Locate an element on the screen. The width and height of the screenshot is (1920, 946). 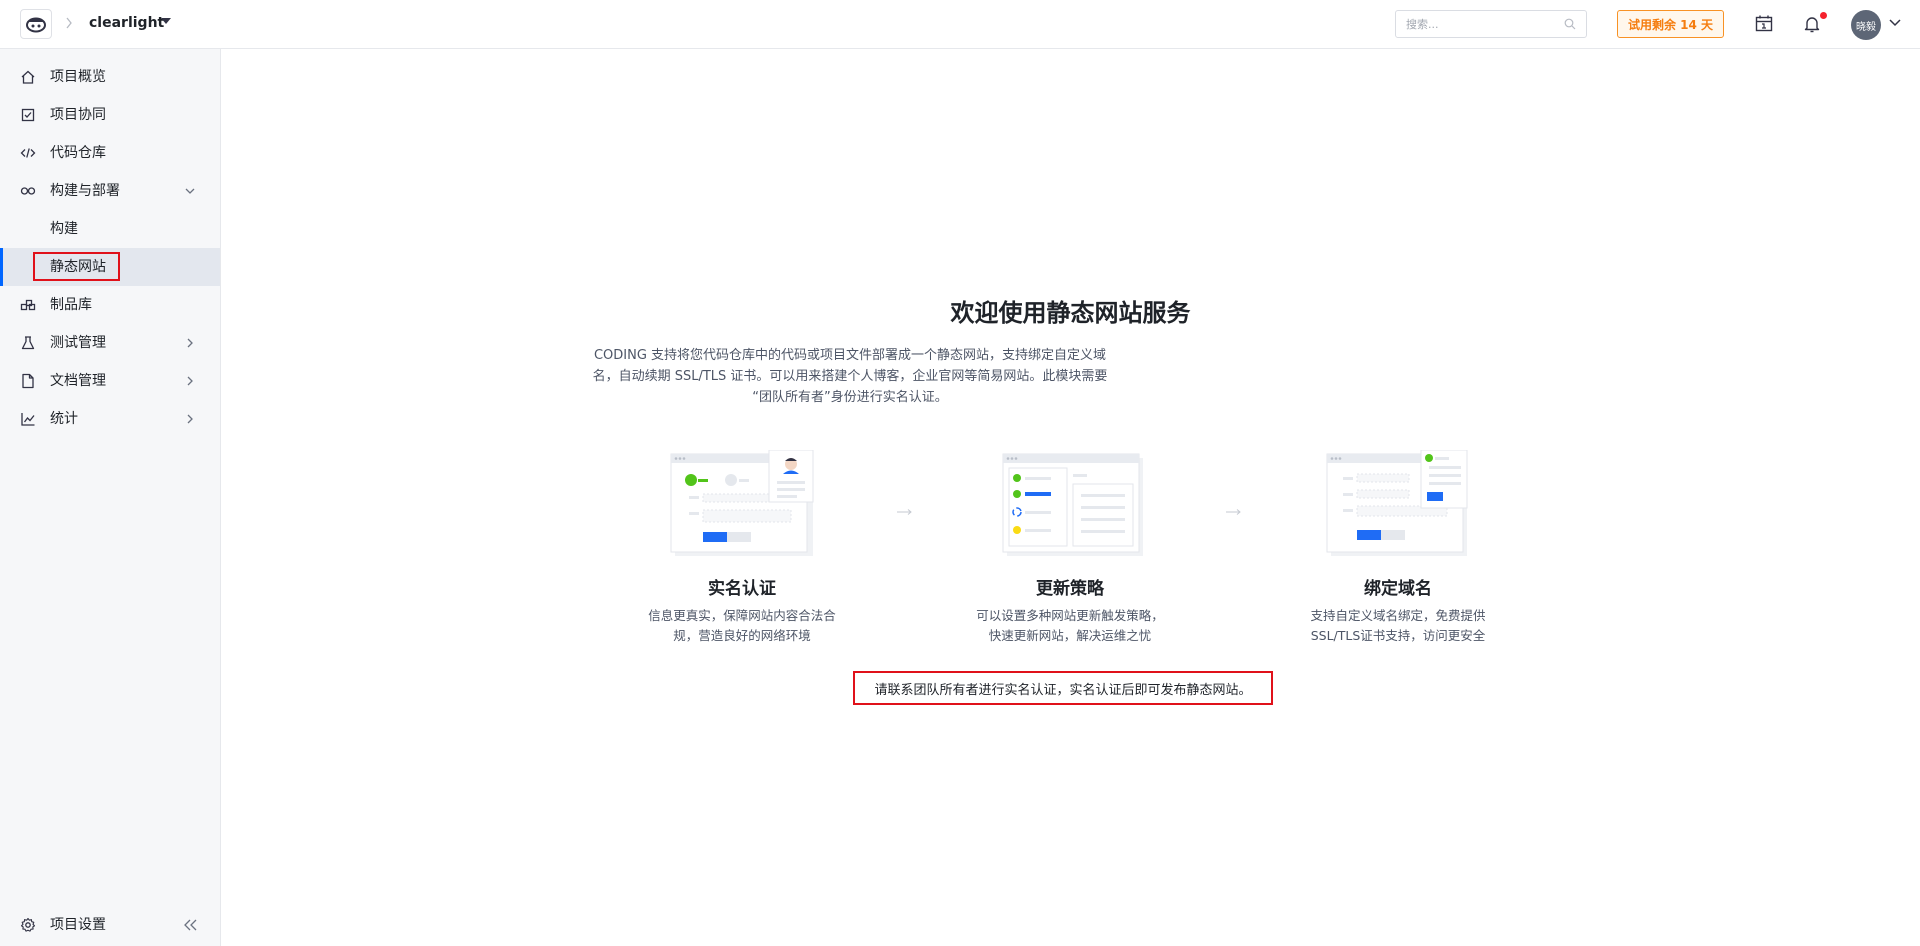
document-icon is located at coordinates (28, 381).